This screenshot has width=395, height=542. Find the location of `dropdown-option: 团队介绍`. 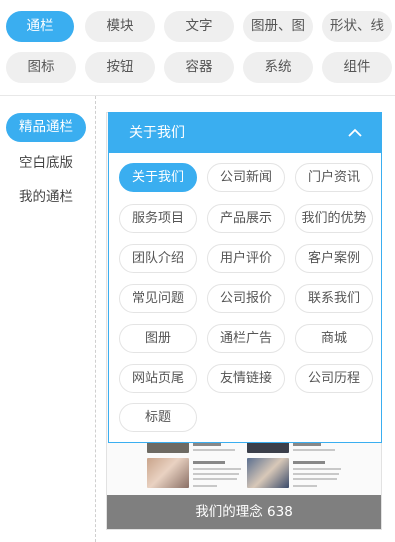

dropdown-option: 团队介绍 is located at coordinates (158, 258).